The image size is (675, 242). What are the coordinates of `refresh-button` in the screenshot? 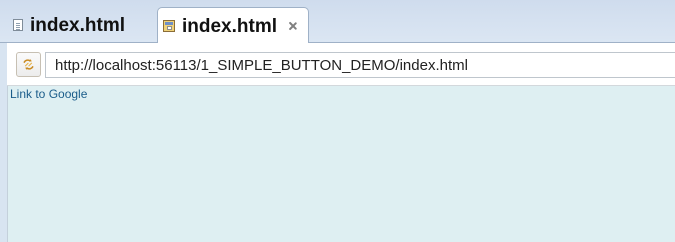 It's located at (28, 64).